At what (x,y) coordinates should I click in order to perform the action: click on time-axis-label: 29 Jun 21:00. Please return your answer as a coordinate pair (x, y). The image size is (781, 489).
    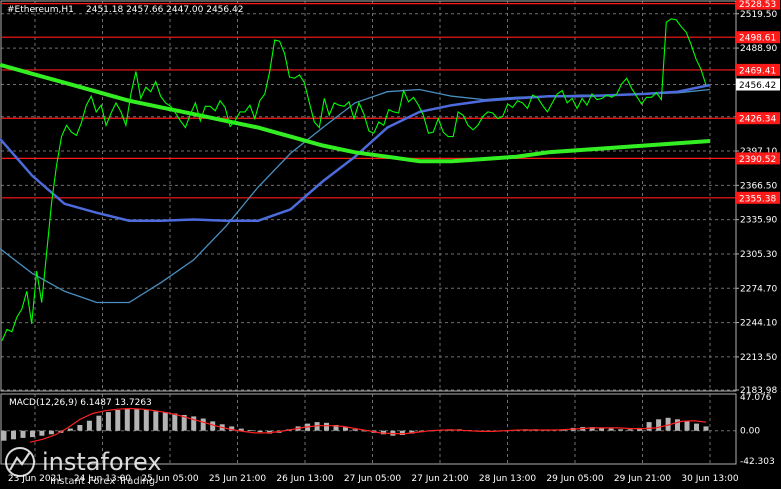
    Looking at the image, I should click on (642, 479).